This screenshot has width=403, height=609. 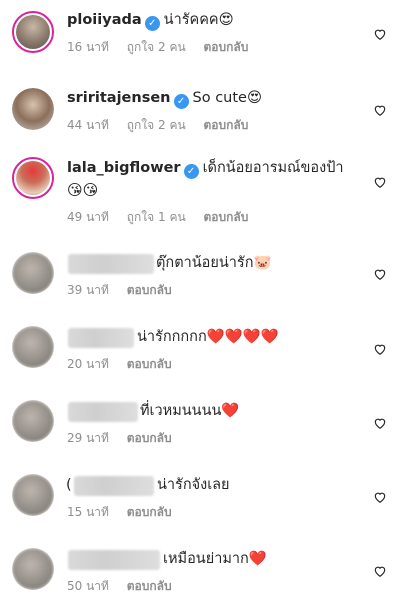 I want to click on comment-text: เด็กน้อยอารมณ์ของป้า, so click(x=273, y=168).